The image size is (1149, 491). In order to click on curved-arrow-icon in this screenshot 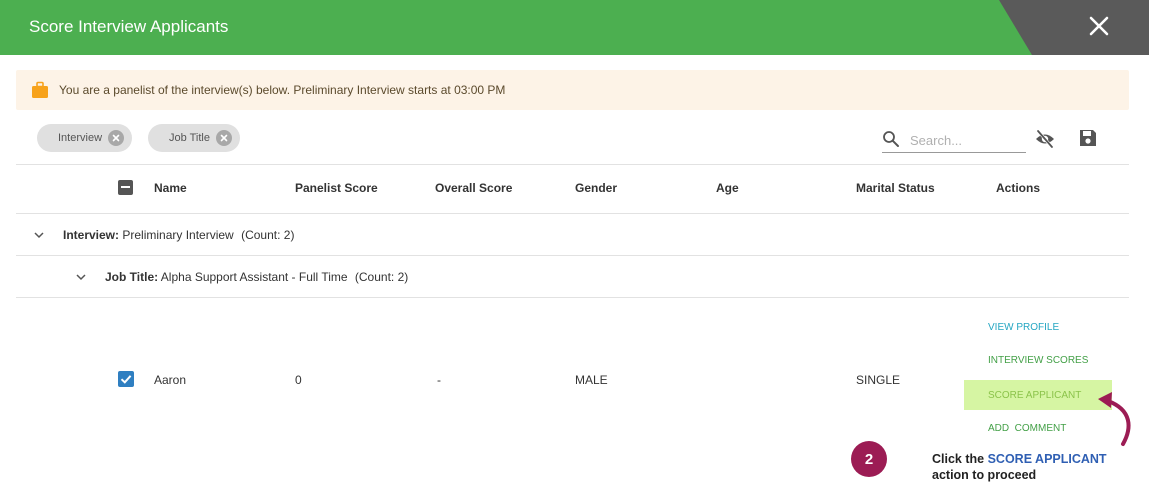, I will do `click(1114, 419)`.